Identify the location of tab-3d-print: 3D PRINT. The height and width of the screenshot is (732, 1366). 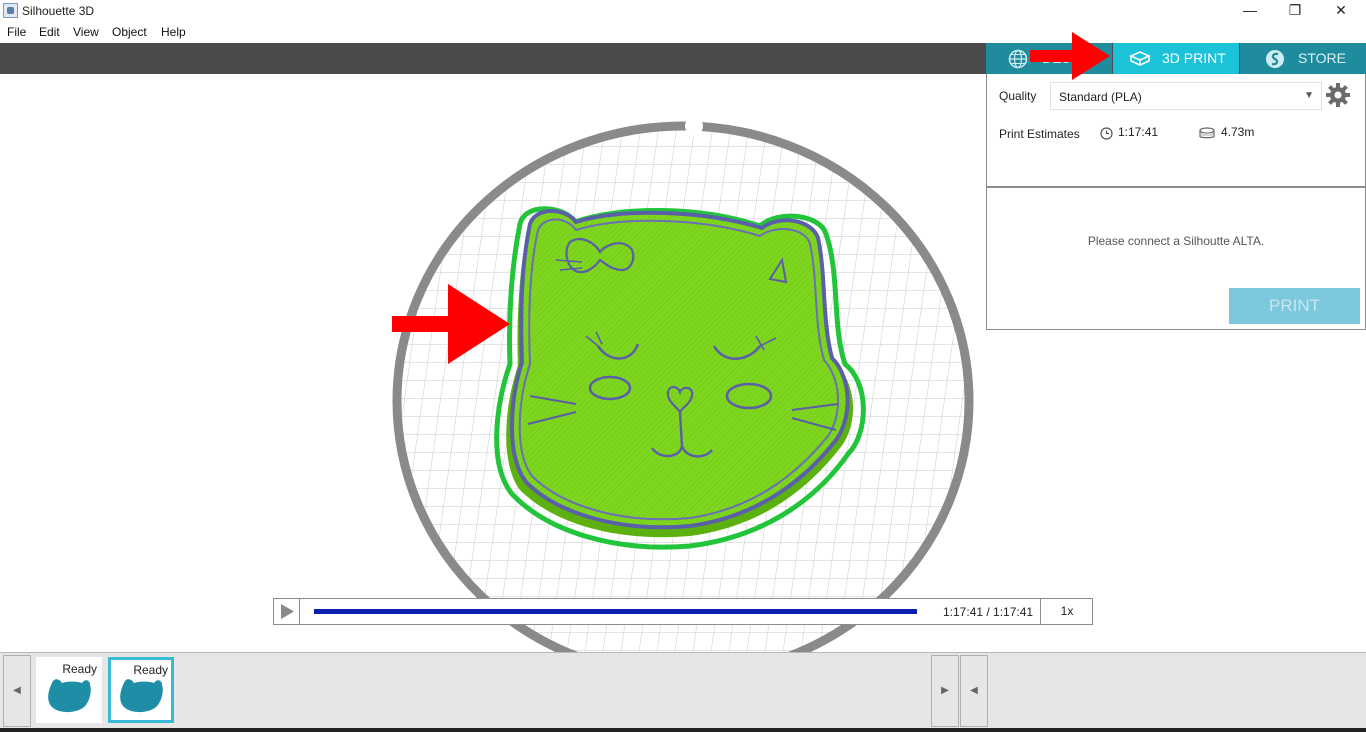
(1176, 58).